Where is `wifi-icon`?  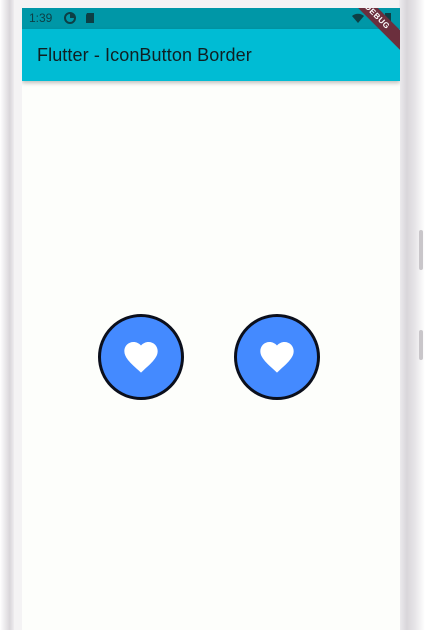
wifi-icon is located at coordinates (358, 18).